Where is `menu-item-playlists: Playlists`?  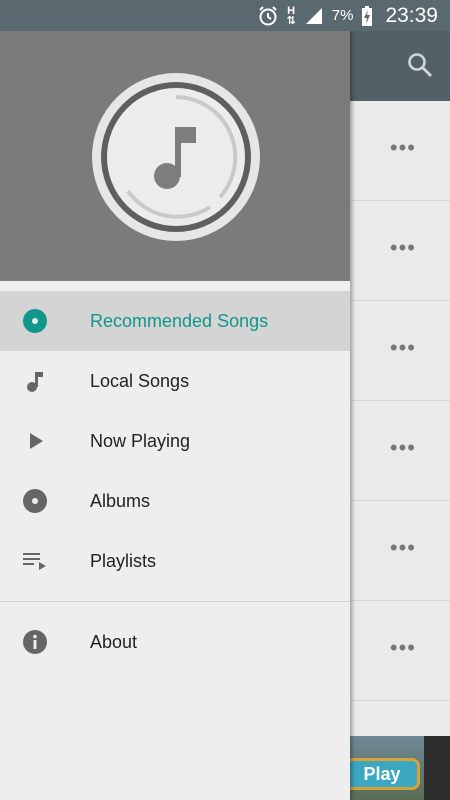
menu-item-playlists: Playlists is located at coordinates (175, 561).